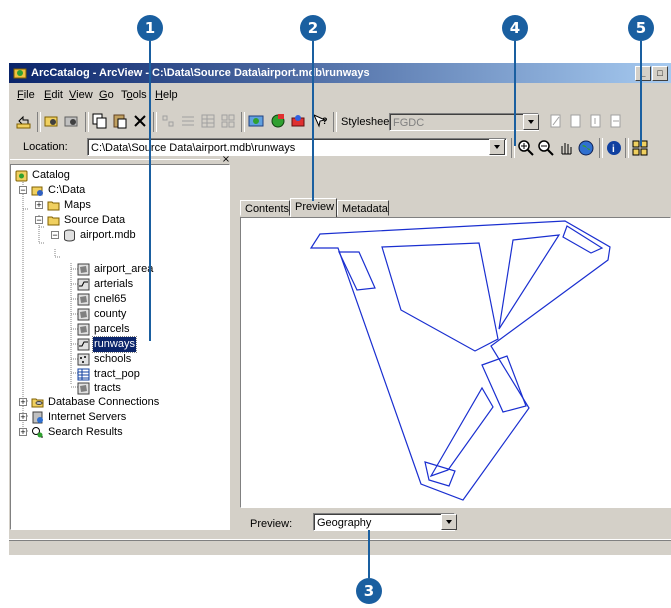 This screenshot has width=671, height=608. Describe the element at coordinates (113, 359) in the screenshot. I see `tree-label-schools: schools` at that location.